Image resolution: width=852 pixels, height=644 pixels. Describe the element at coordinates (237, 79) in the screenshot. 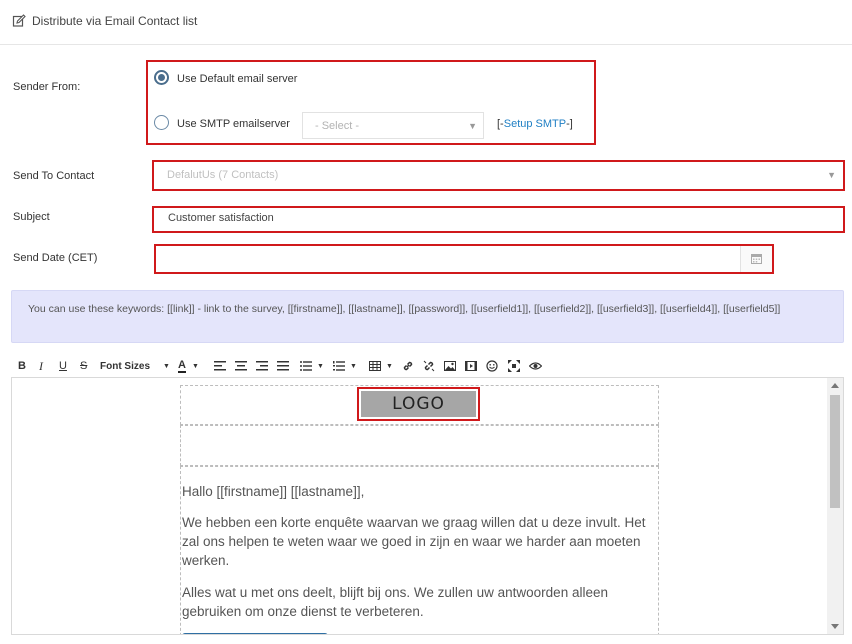

I see `default-server-label: Use Default email server` at that location.